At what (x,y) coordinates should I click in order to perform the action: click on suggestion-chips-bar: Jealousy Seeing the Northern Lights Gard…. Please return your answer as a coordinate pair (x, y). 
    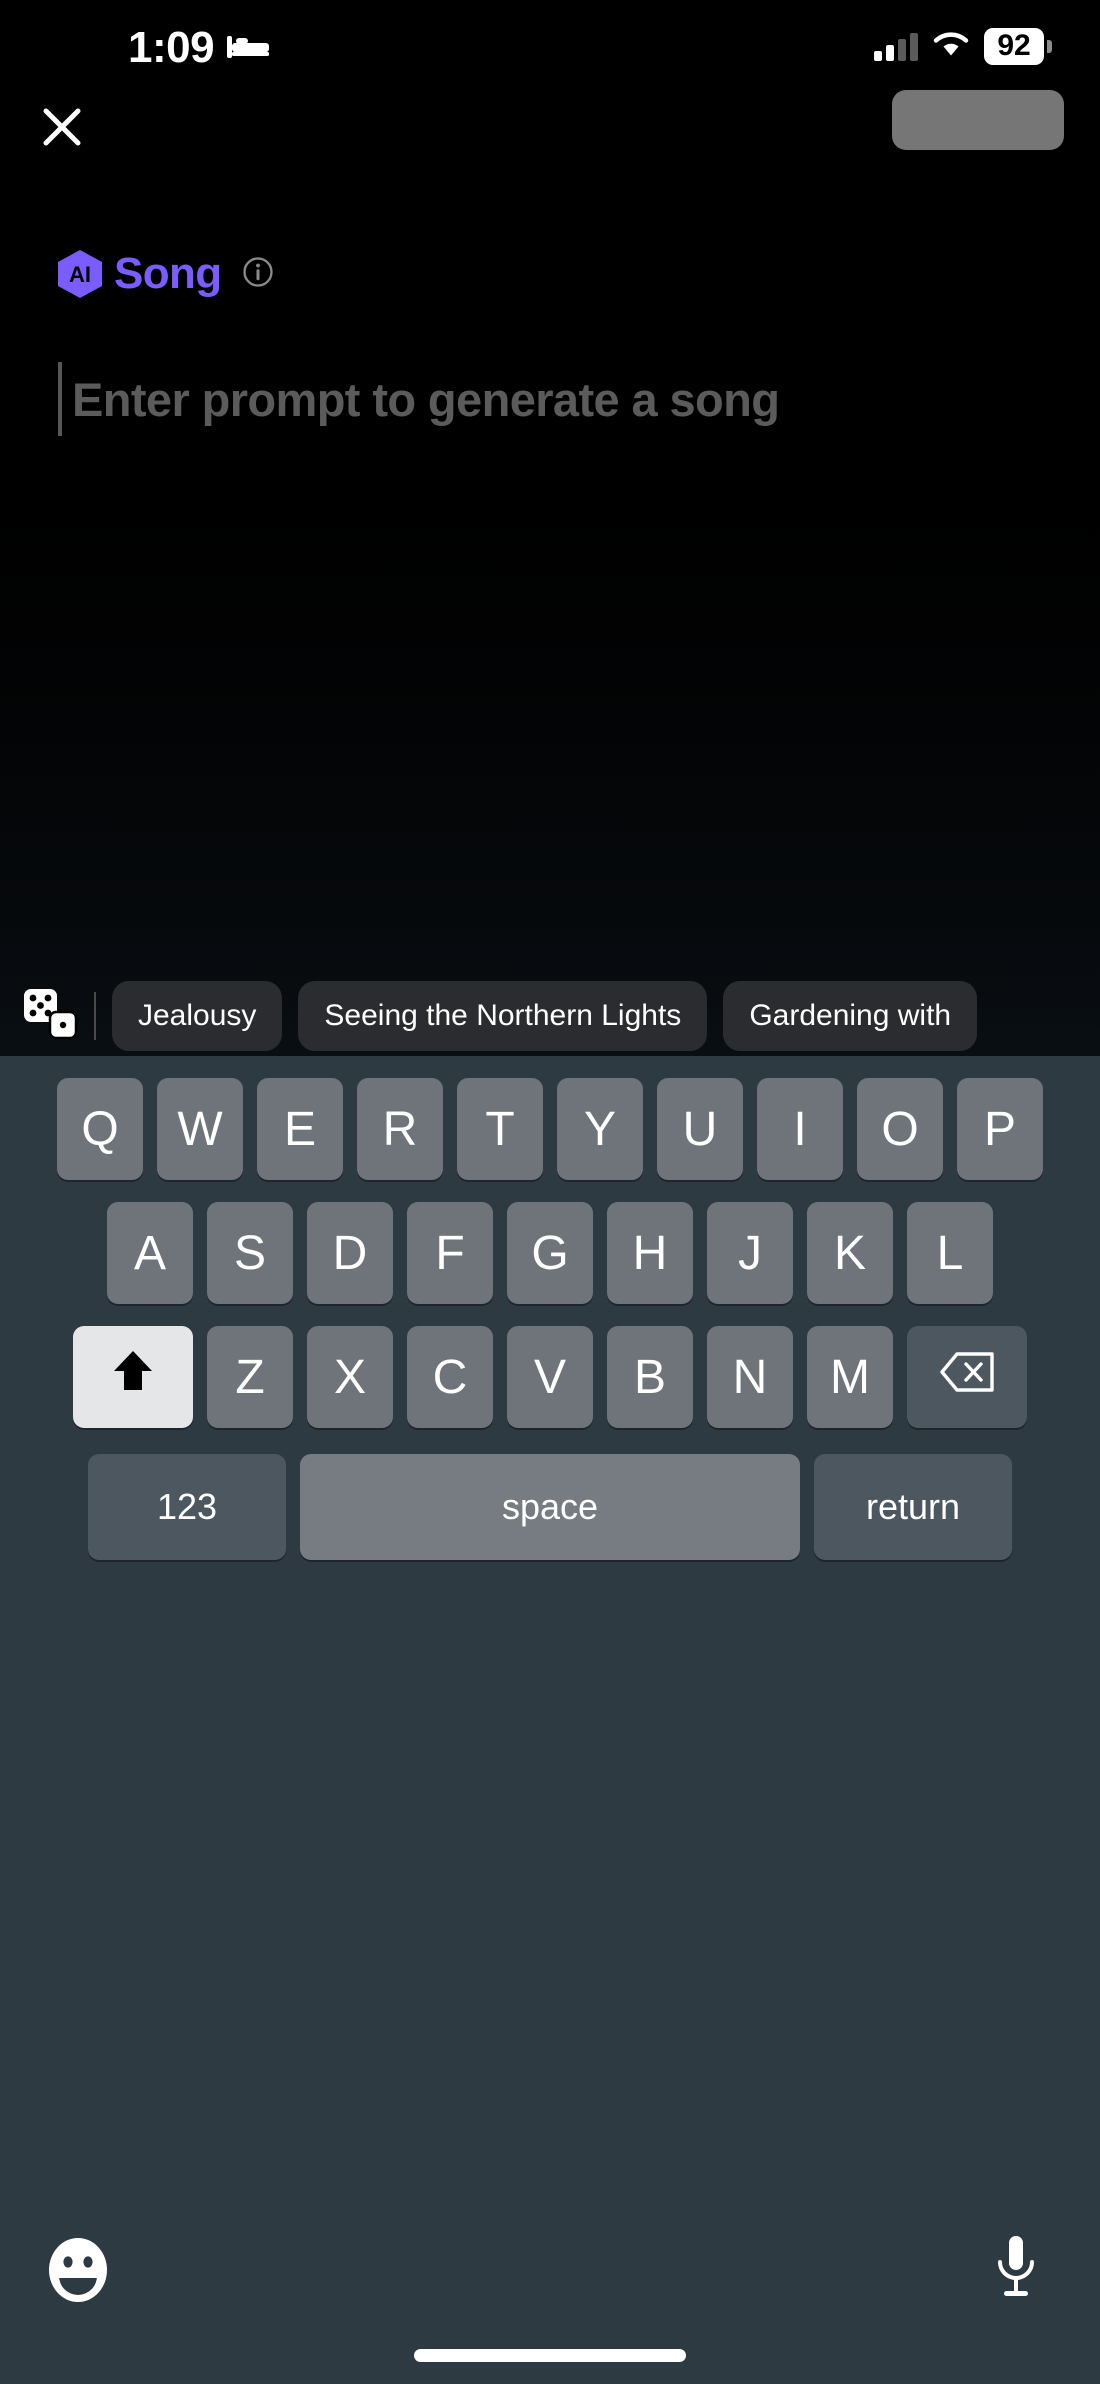
    Looking at the image, I should click on (550, 1016).